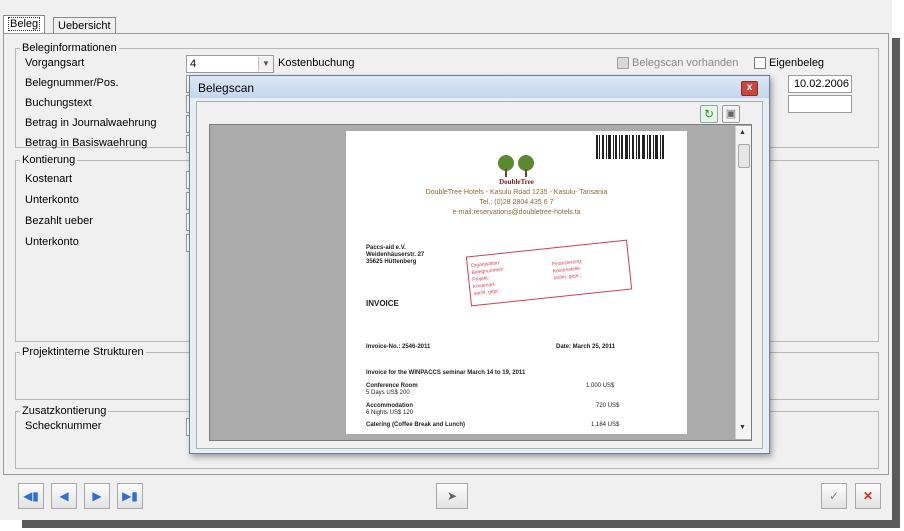  What do you see at coordinates (392, 386) in the screenshot?
I see `item-name: Conference Room` at bounding box center [392, 386].